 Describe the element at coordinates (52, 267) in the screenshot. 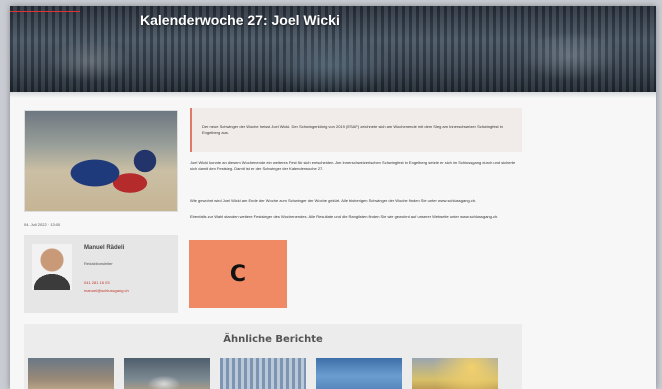

I see `author-avatar` at that location.